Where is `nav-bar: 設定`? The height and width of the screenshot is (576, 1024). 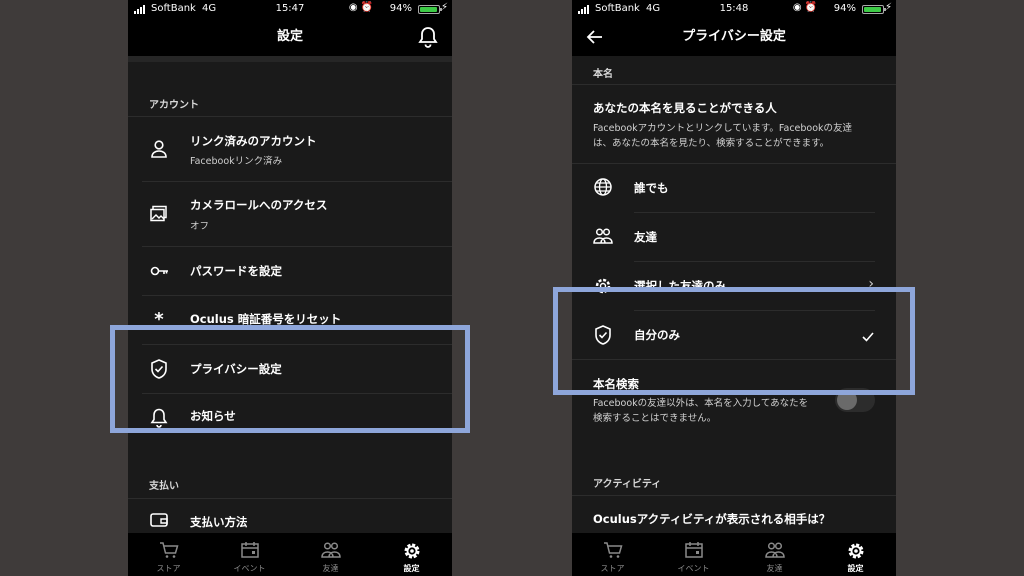 nav-bar: 設定 is located at coordinates (290, 37).